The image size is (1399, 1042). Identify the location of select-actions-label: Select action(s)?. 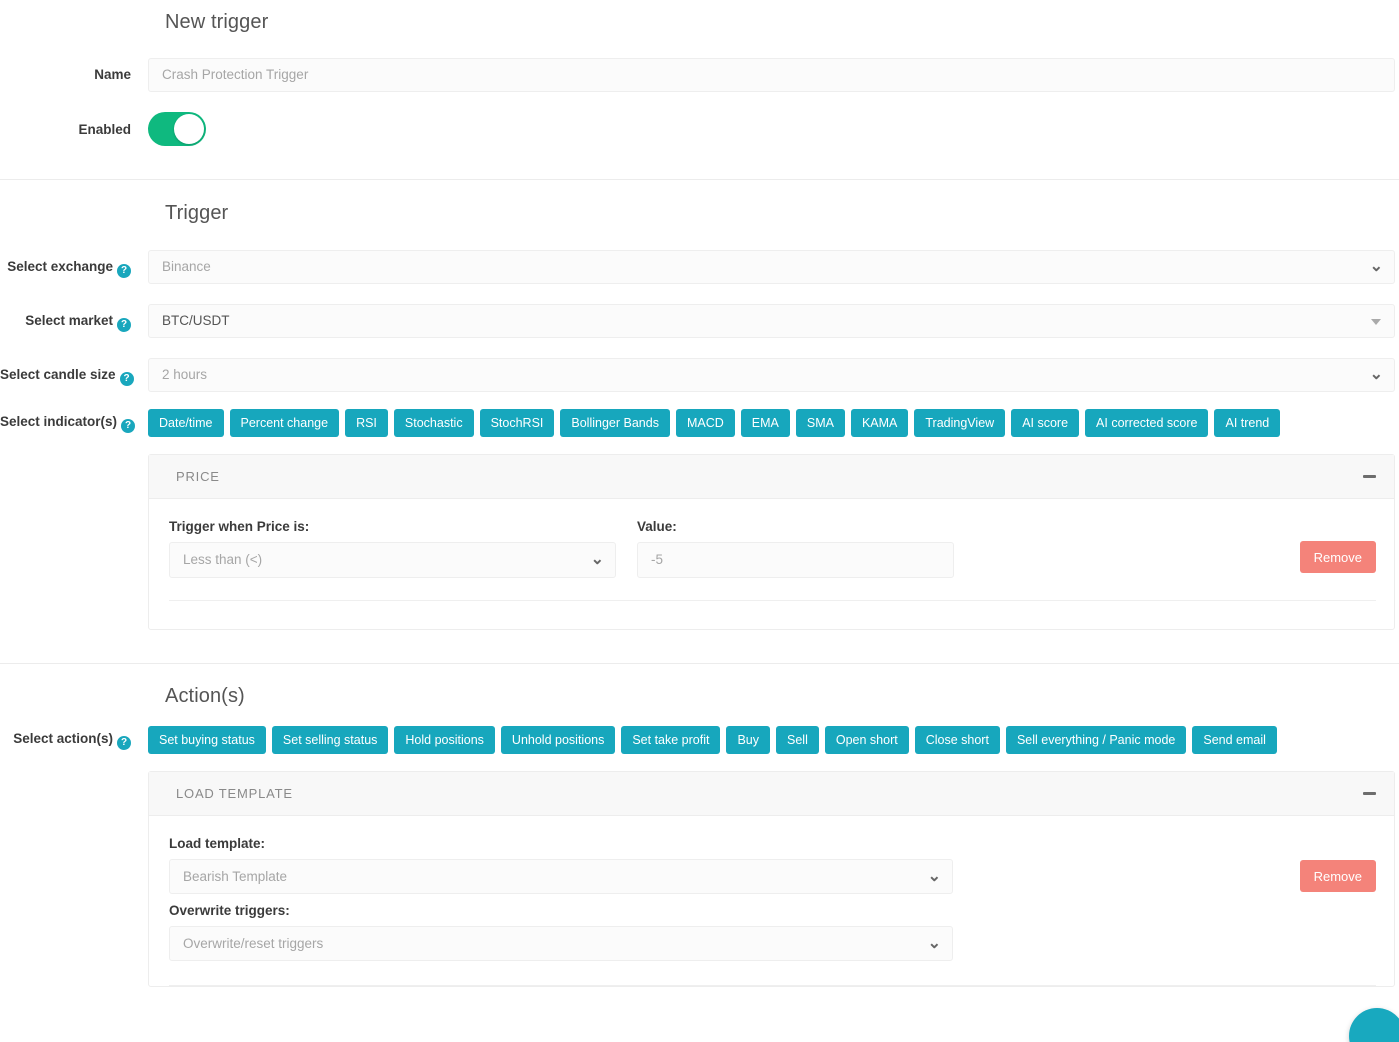
(74, 738).